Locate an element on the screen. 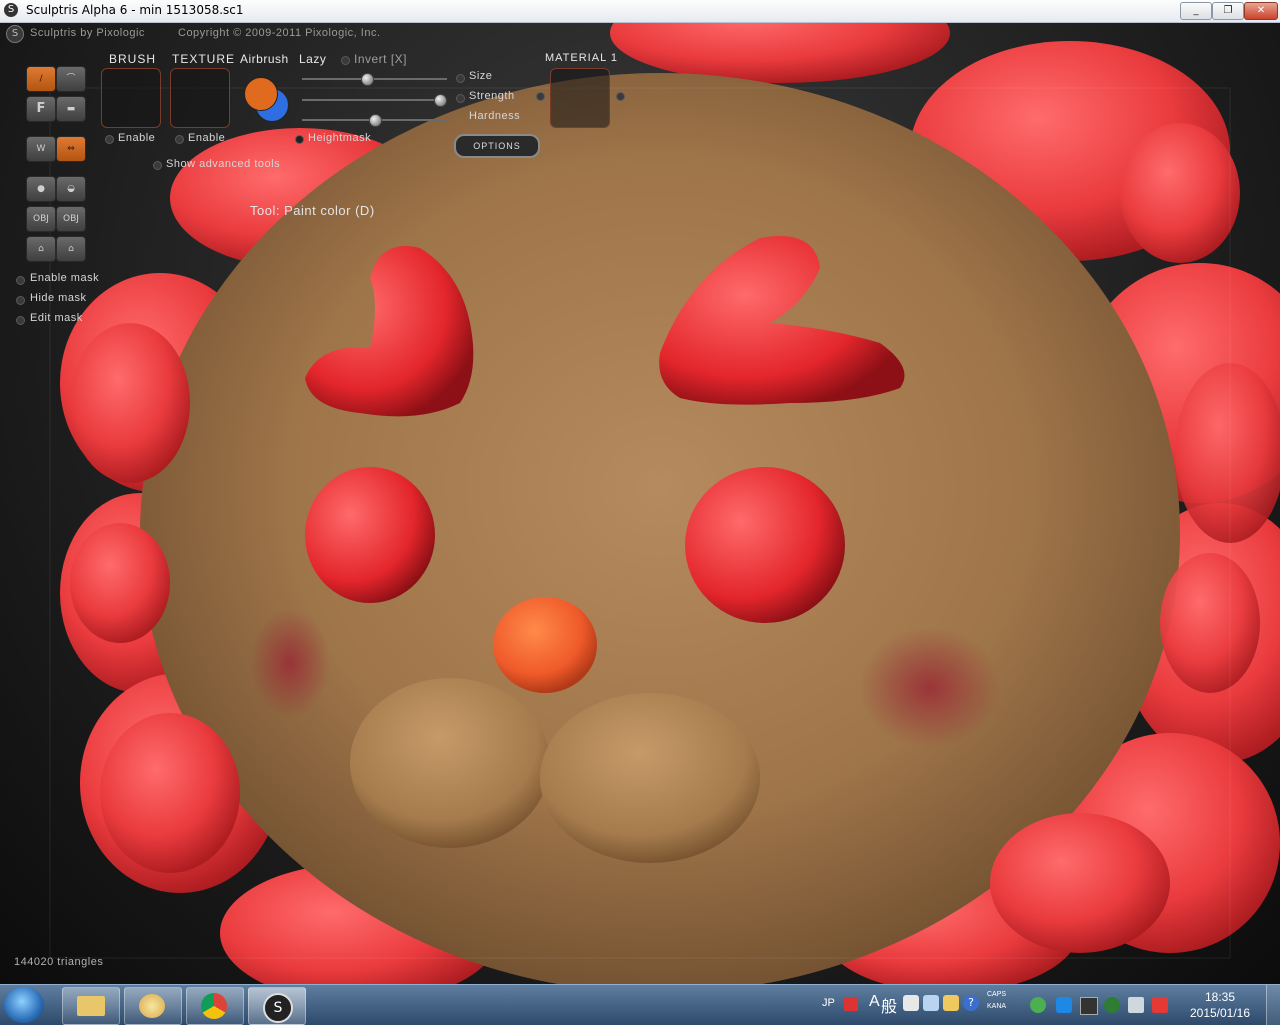 The image size is (1280, 1025). palette-icon is located at coordinates (152, 1006).